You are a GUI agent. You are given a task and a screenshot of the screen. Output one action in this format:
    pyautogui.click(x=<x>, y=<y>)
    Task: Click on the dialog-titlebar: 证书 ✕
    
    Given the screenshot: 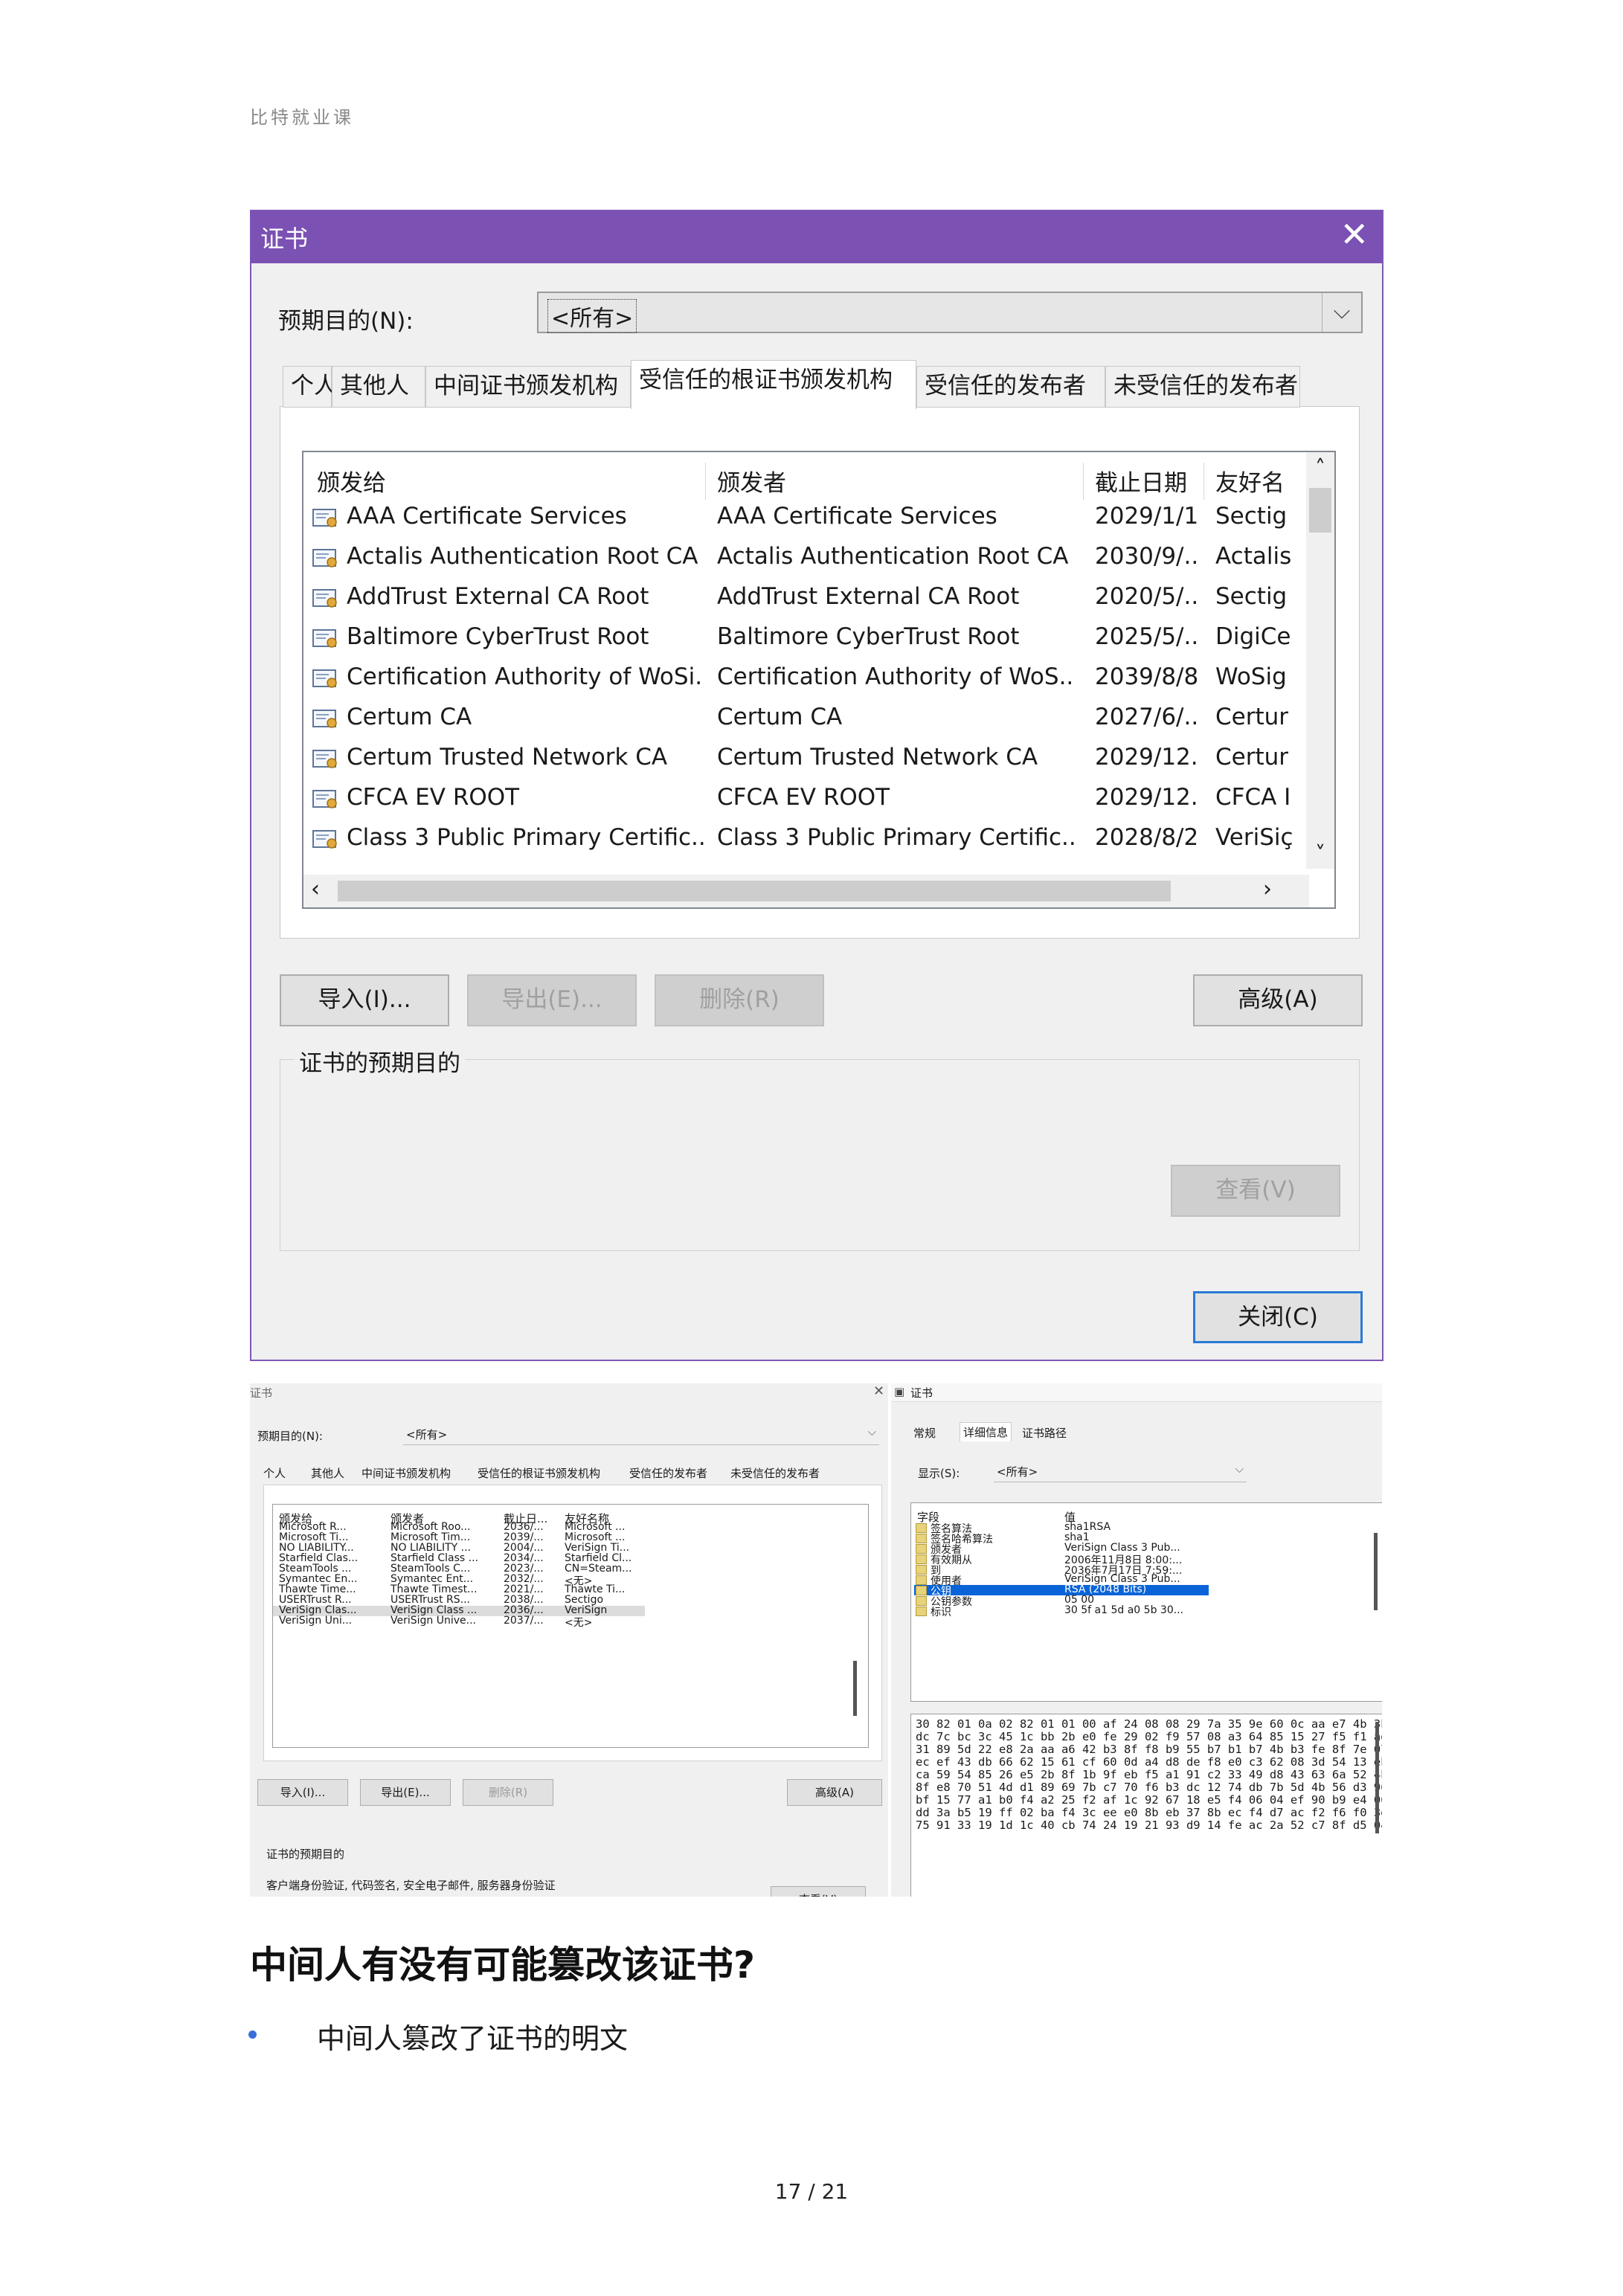 What is the action you would take?
    pyautogui.click(x=816, y=237)
    